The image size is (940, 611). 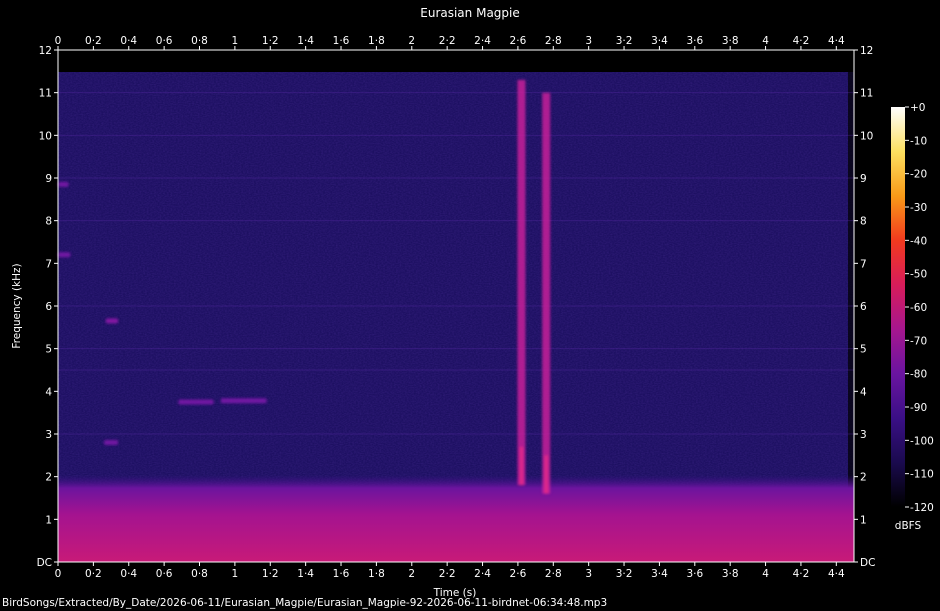 What do you see at coordinates (659, 574) in the screenshot?
I see `x-tick-label: 3·4` at bounding box center [659, 574].